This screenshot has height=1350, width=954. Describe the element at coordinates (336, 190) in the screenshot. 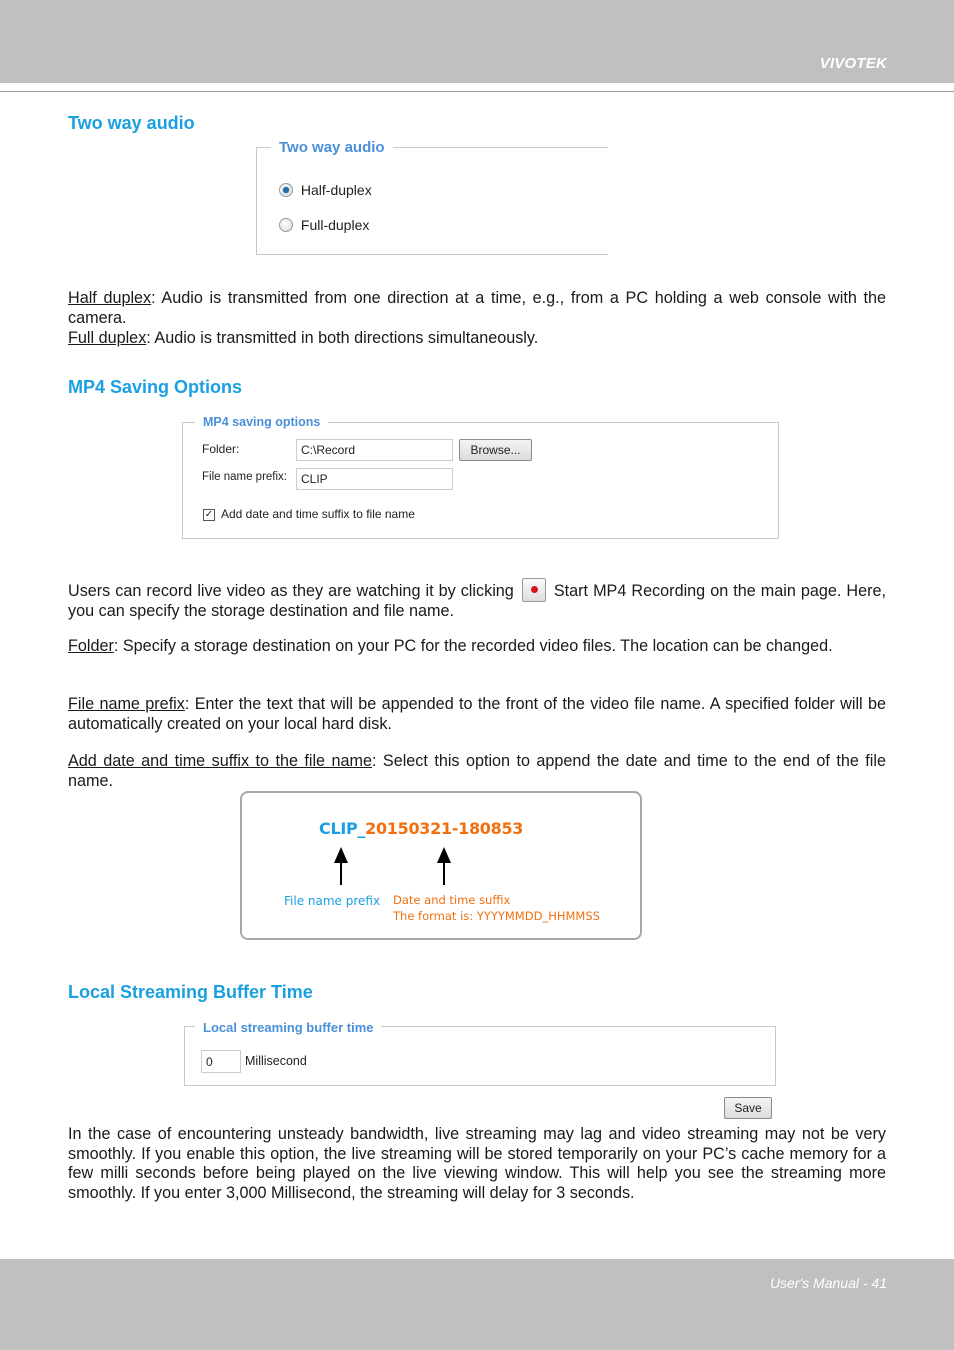

I see `radio-label: Half-duplex` at that location.